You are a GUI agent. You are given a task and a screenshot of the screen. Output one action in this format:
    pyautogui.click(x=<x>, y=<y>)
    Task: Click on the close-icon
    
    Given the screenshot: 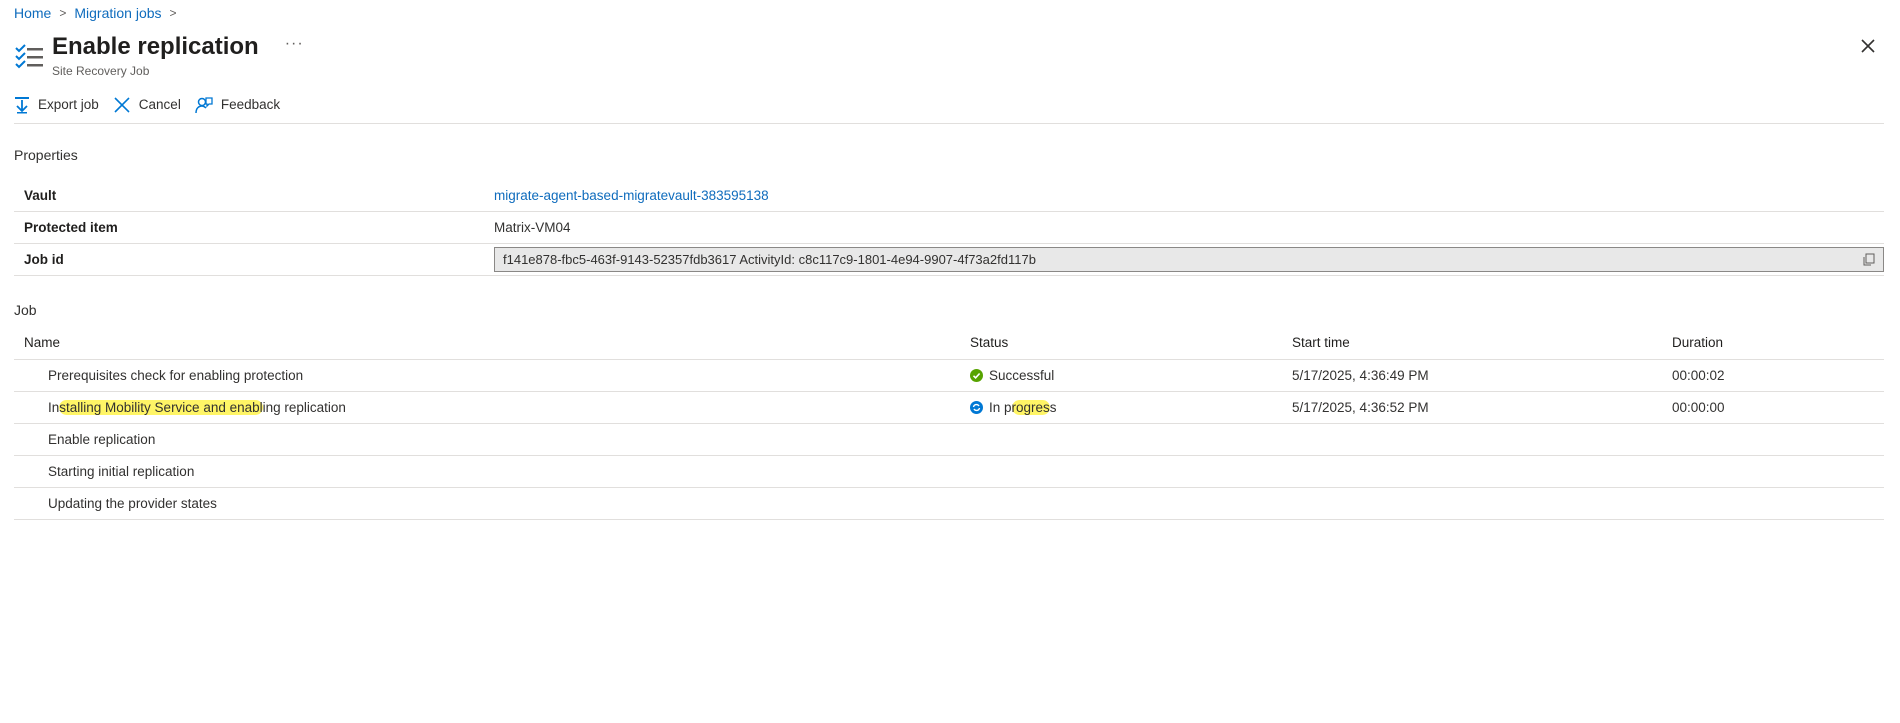 What is the action you would take?
    pyautogui.click(x=1868, y=46)
    